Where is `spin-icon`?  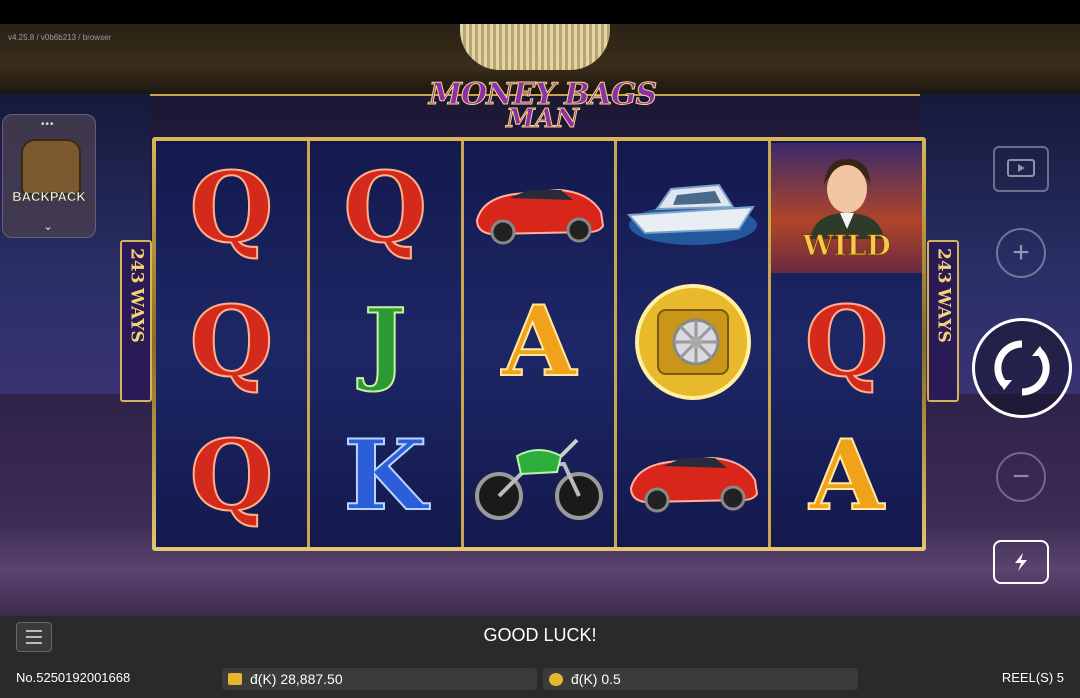
spin-icon is located at coordinates (1022, 368).